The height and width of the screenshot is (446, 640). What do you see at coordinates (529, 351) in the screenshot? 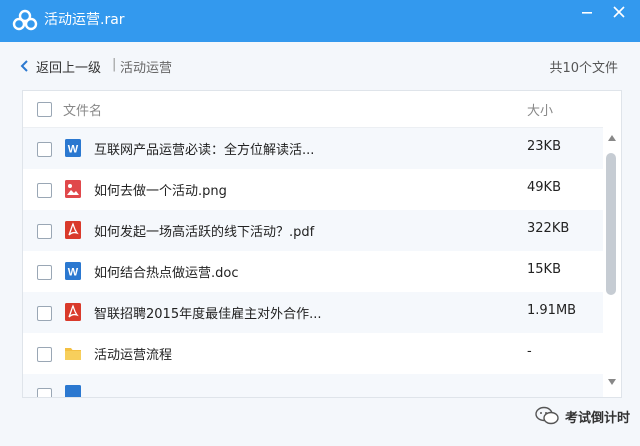
I see `file-size: -` at bounding box center [529, 351].